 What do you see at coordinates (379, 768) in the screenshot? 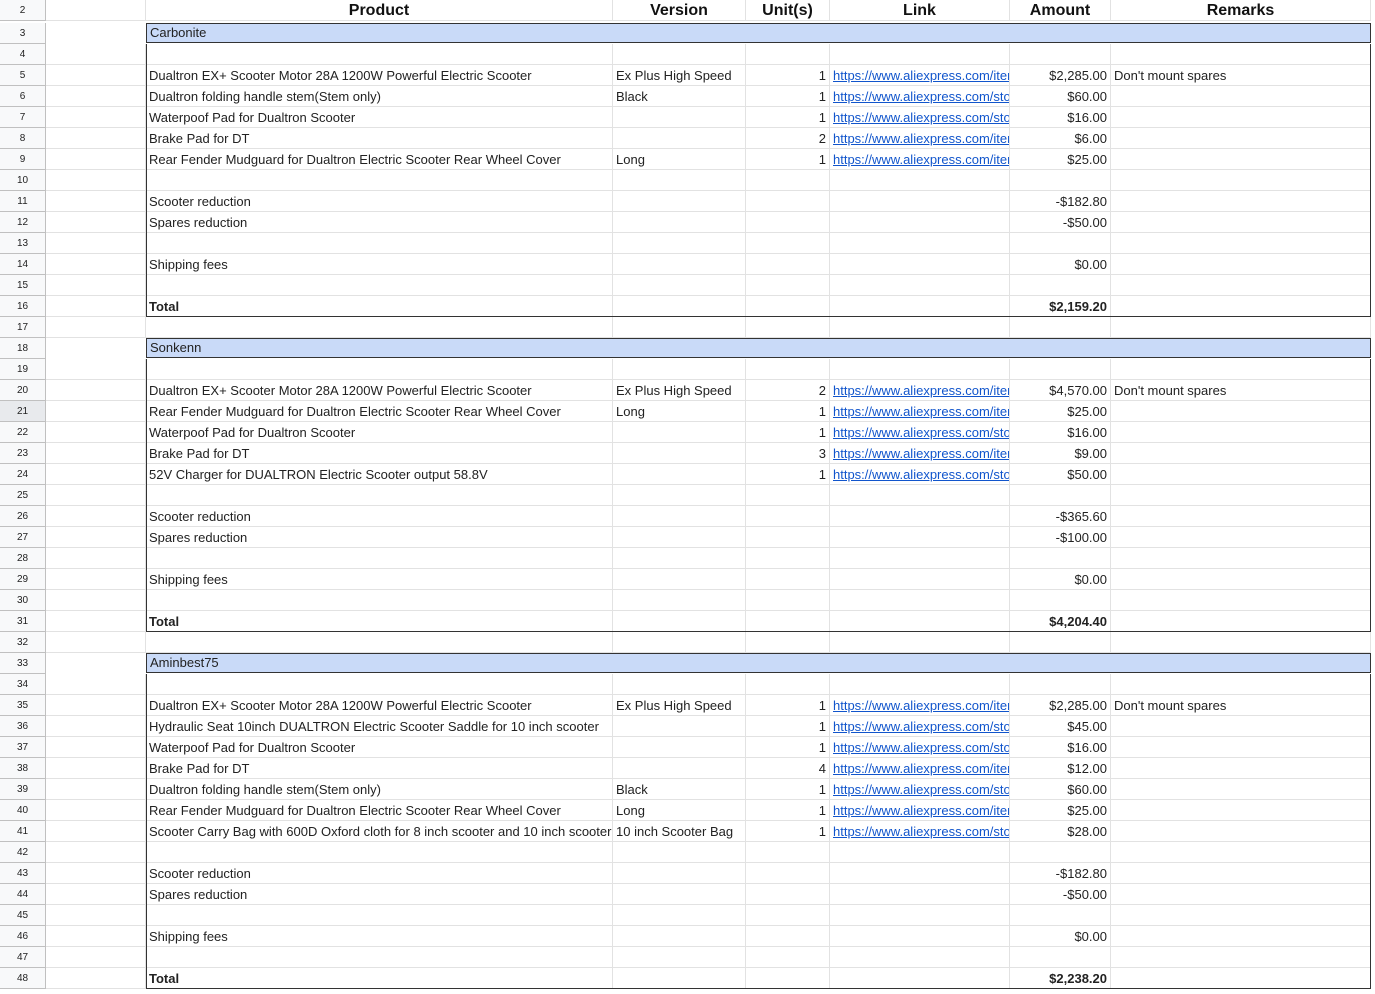
I see `cell-product: Brake Pad for DT` at bounding box center [379, 768].